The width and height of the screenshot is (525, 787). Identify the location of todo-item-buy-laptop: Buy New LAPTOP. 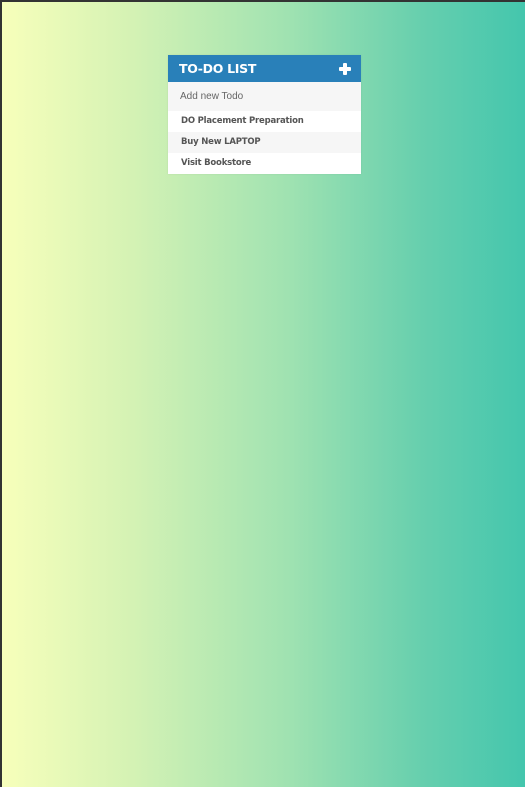
(264, 142).